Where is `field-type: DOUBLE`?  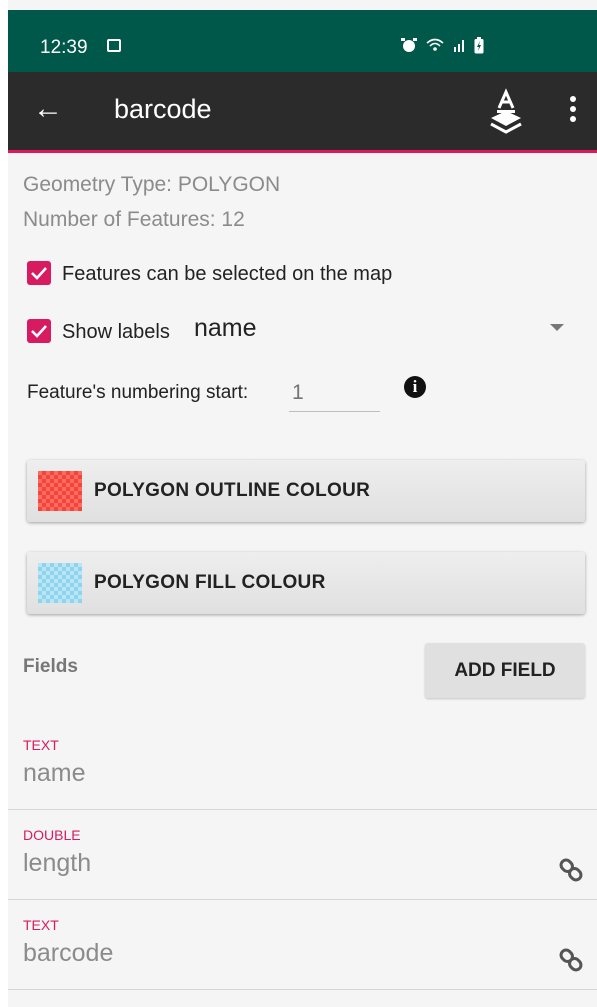 field-type: DOUBLE is located at coordinates (52, 835).